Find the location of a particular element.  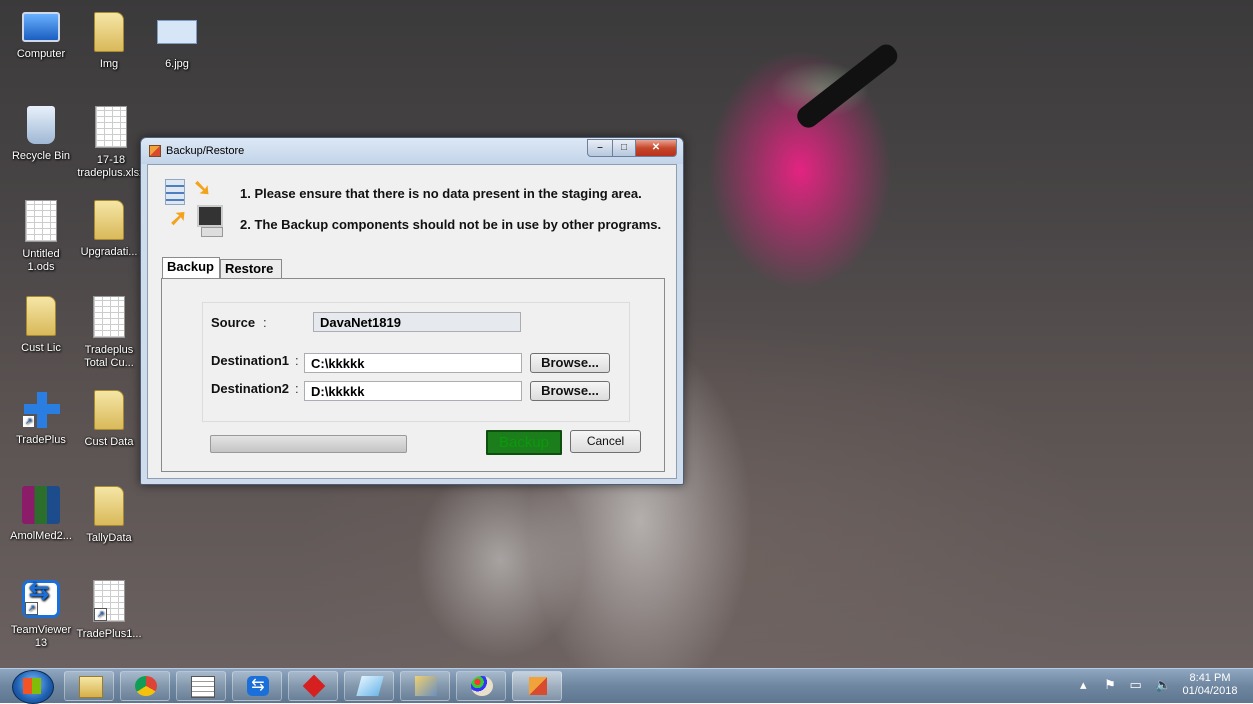

desktop-icon-cust-data: Cust Data is located at coordinates (109, 419).